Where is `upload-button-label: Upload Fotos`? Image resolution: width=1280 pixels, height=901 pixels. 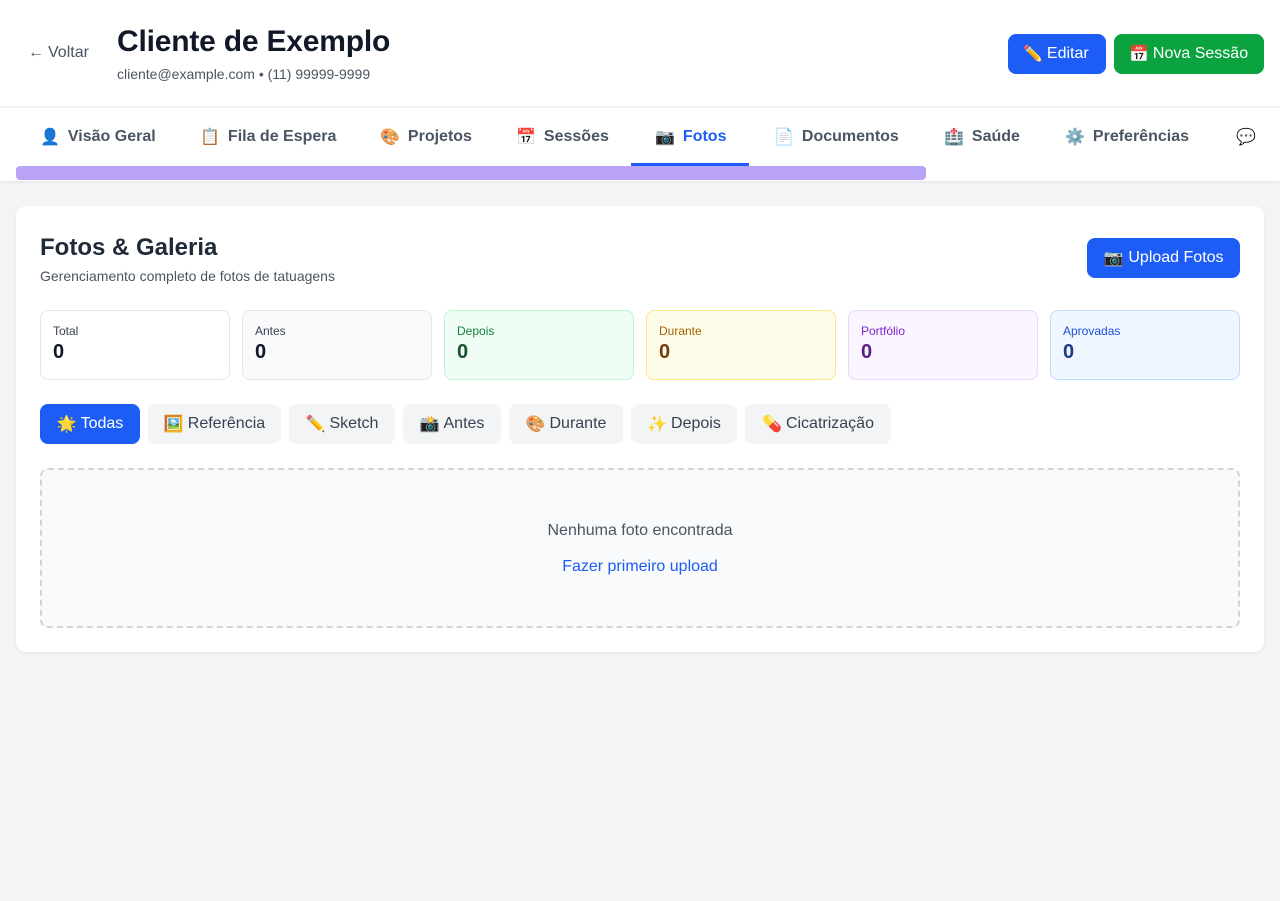 upload-button-label: Upload Fotos is located at coordinates (1176, 257).